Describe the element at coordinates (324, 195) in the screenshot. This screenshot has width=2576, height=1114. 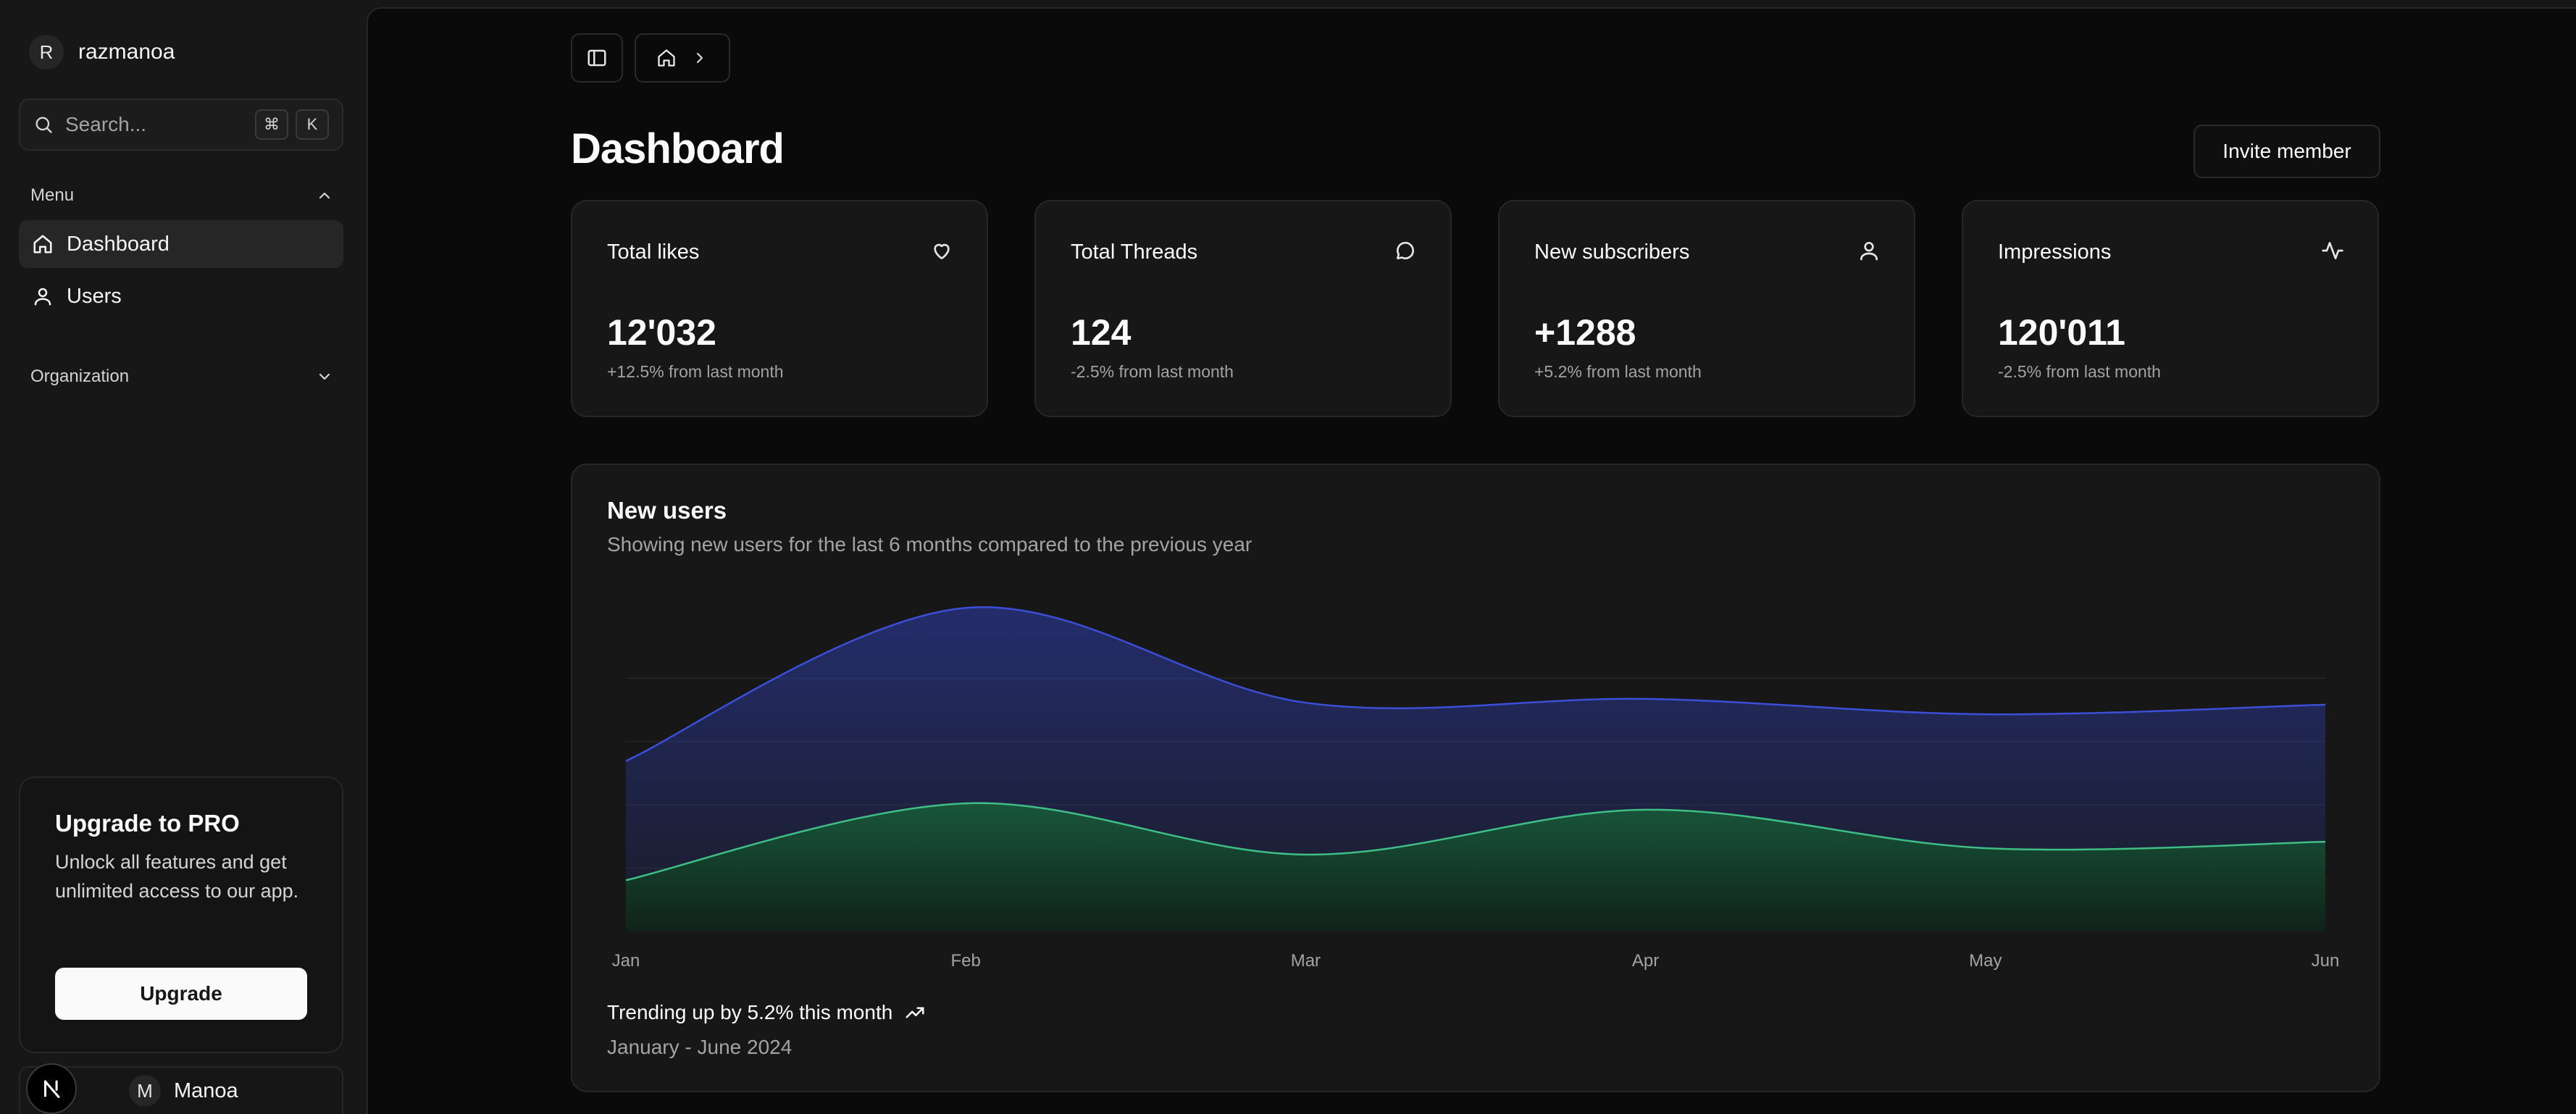
I see `chevron-up-icon` at that location.